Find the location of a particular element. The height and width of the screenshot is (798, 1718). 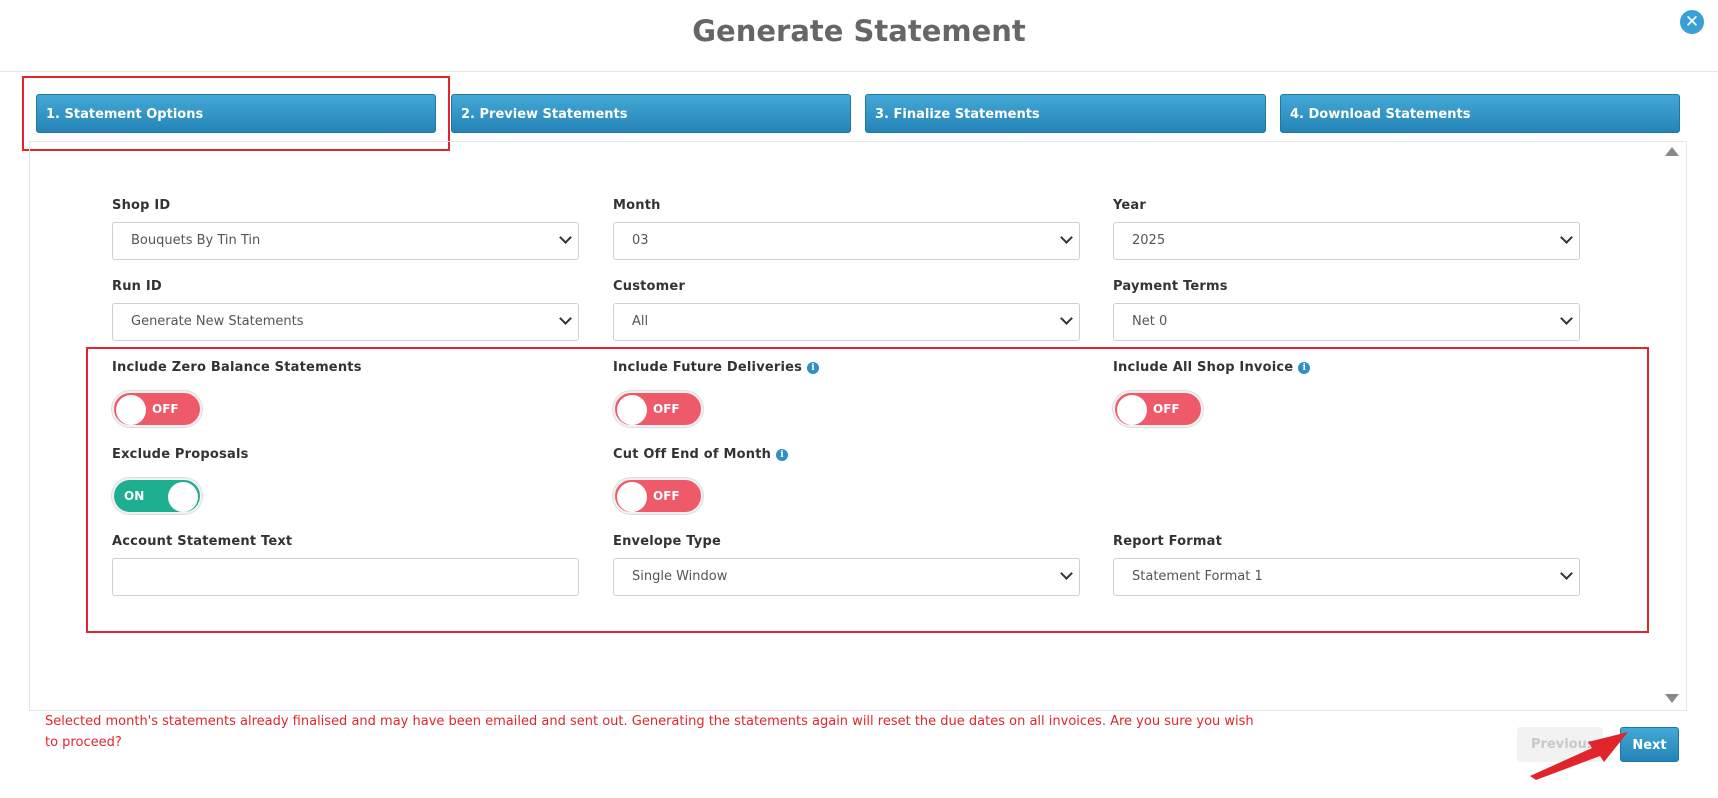

account-statement-text-input is located at coordinates (345, 577).